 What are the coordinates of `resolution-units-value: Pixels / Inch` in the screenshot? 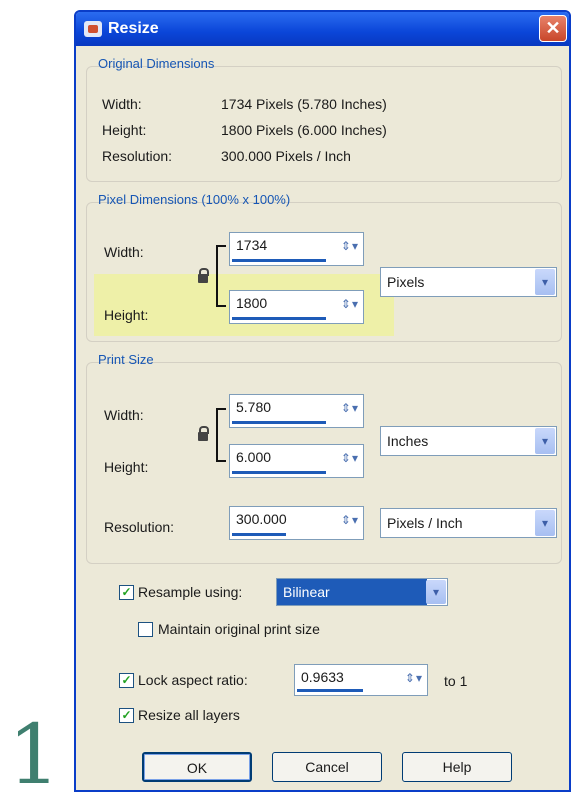 It's located at (425, 523).